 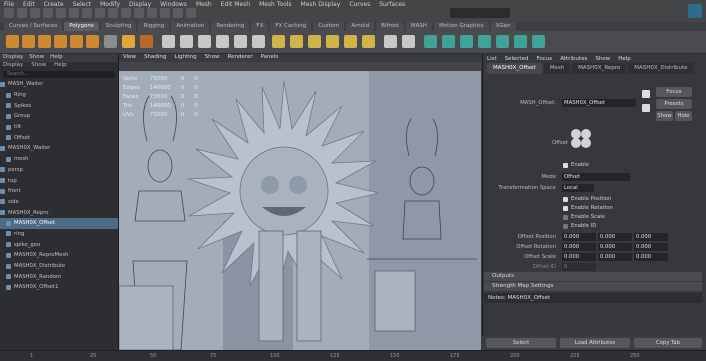 What do you see at coordinates (503, 26) in the screenshot?
I see `shelf-tab-xgen: XGen` at bounding box center [503, 26].